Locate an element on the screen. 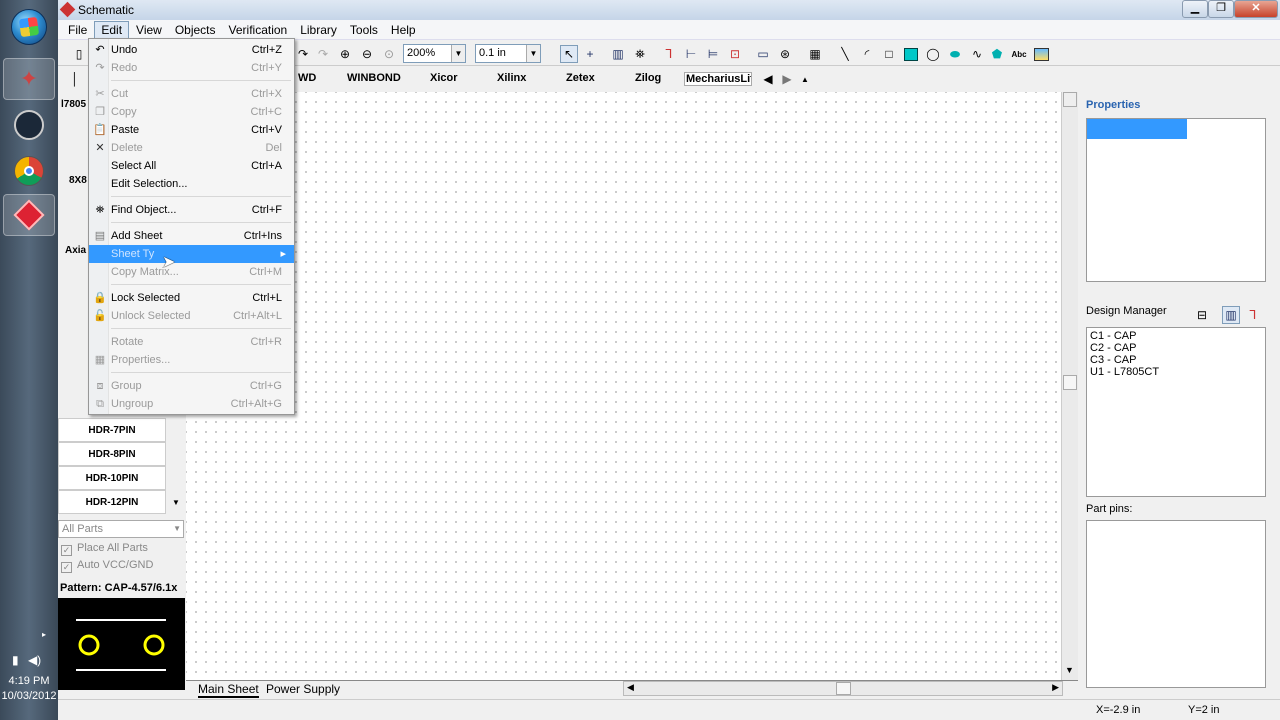 The width and height of the screenshot is (1280, 720). library-tab-zetex: Zetex is located at coordinates (580, 78).